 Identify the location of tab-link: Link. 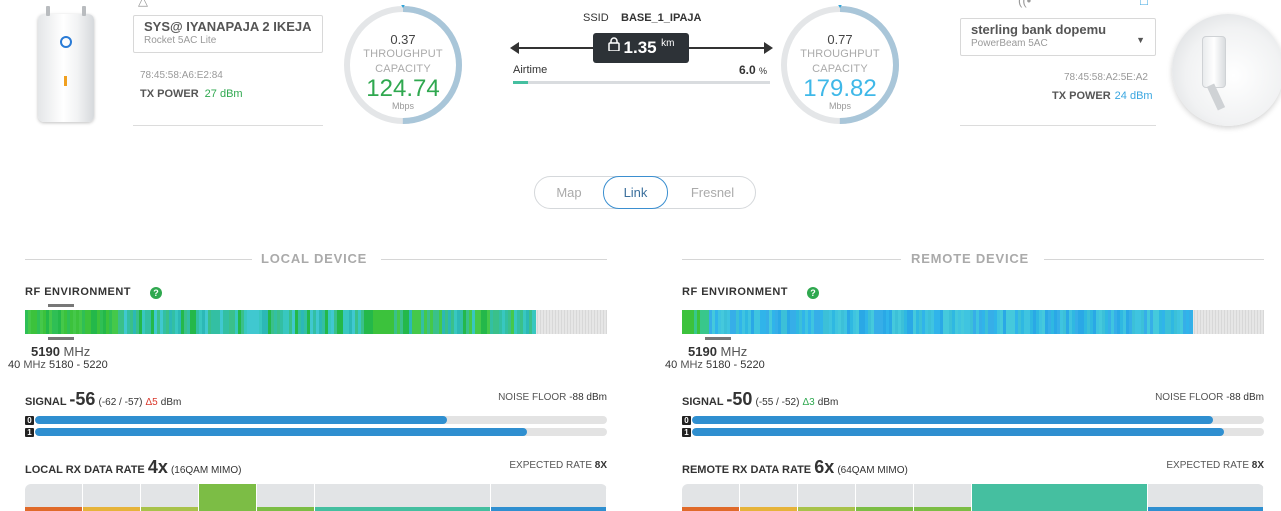
(635, 192).